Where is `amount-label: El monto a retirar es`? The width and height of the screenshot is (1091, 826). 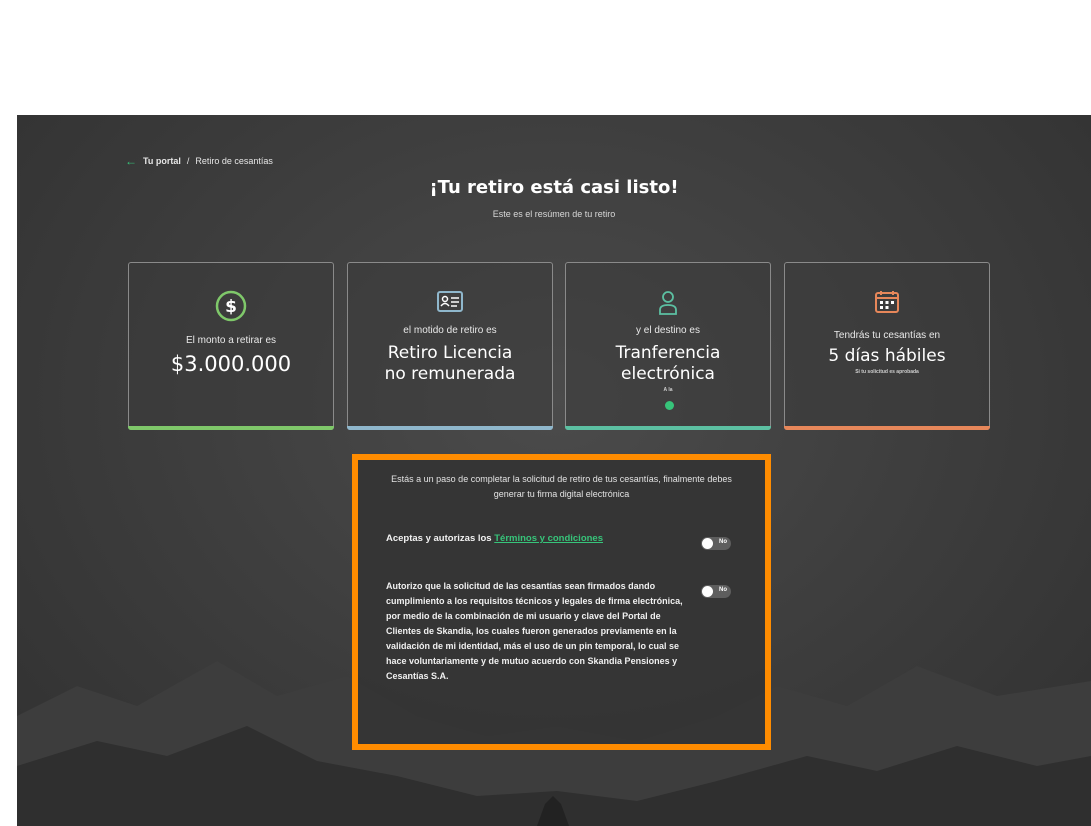
amount-label: El monto a retirar es is located at coordinates (231, 340).